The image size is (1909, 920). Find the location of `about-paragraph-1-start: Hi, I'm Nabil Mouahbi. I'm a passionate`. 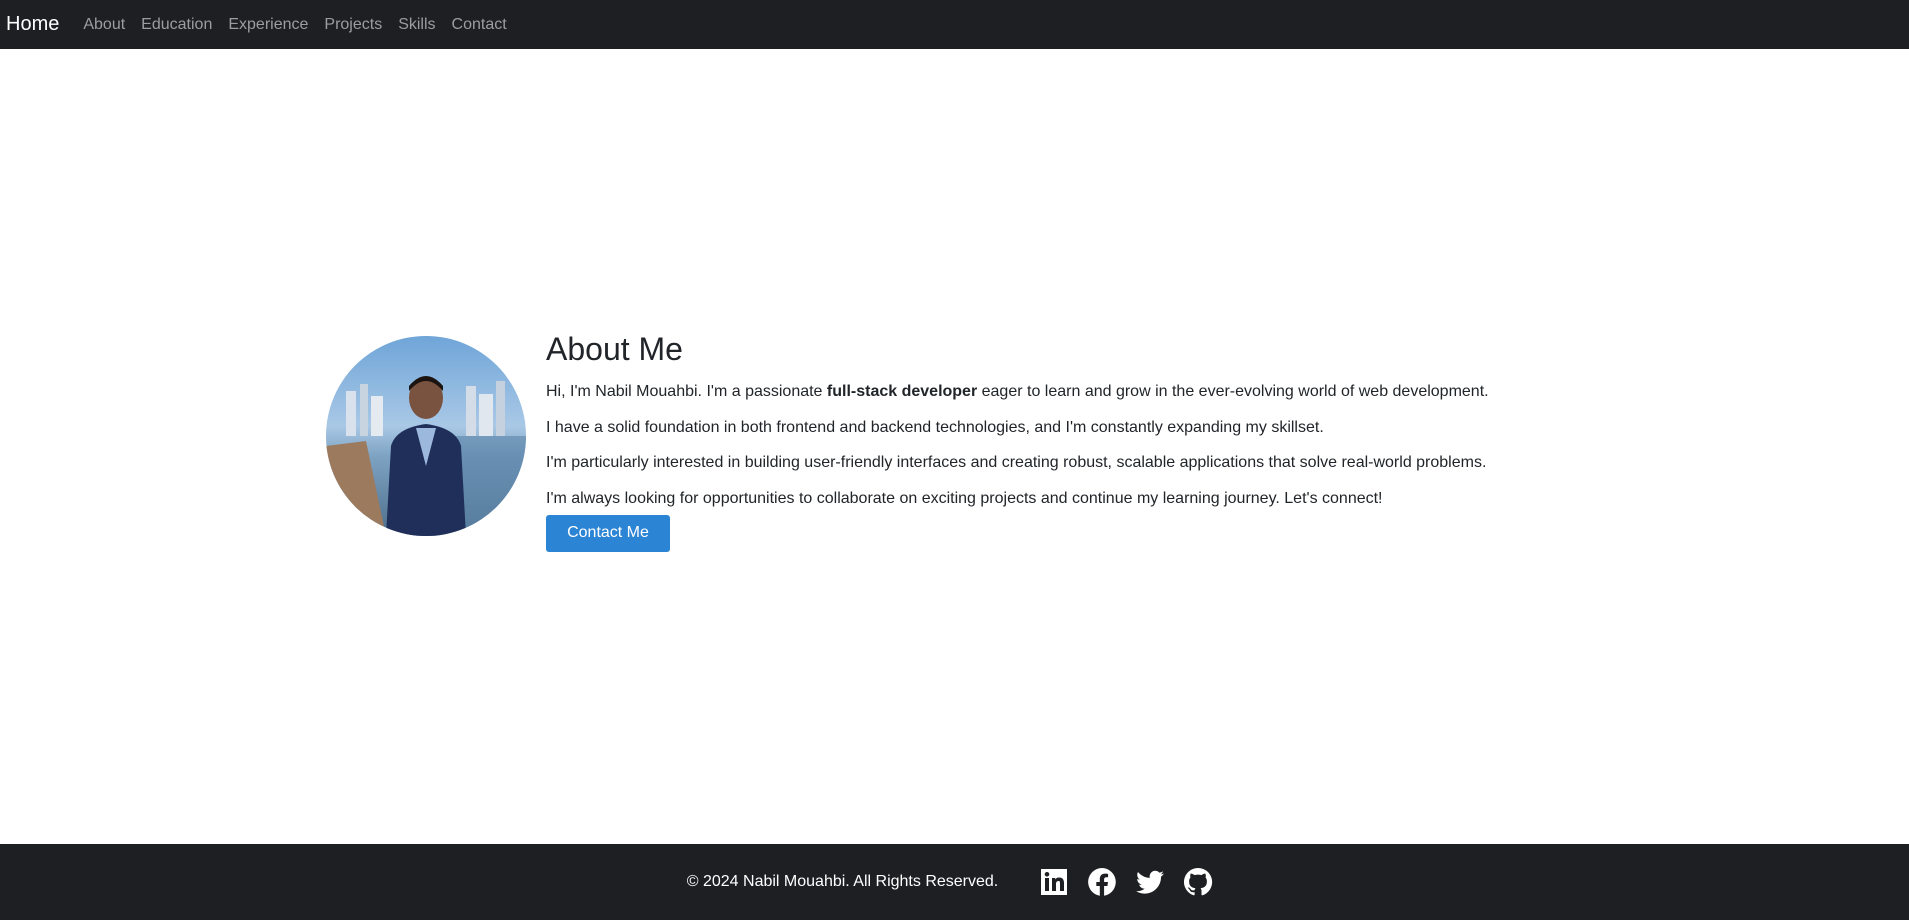

about-paragraph-1-start: Hi, I'm Nabil Mouahbi. I'm a passionate is located at coordinates (686, 392).